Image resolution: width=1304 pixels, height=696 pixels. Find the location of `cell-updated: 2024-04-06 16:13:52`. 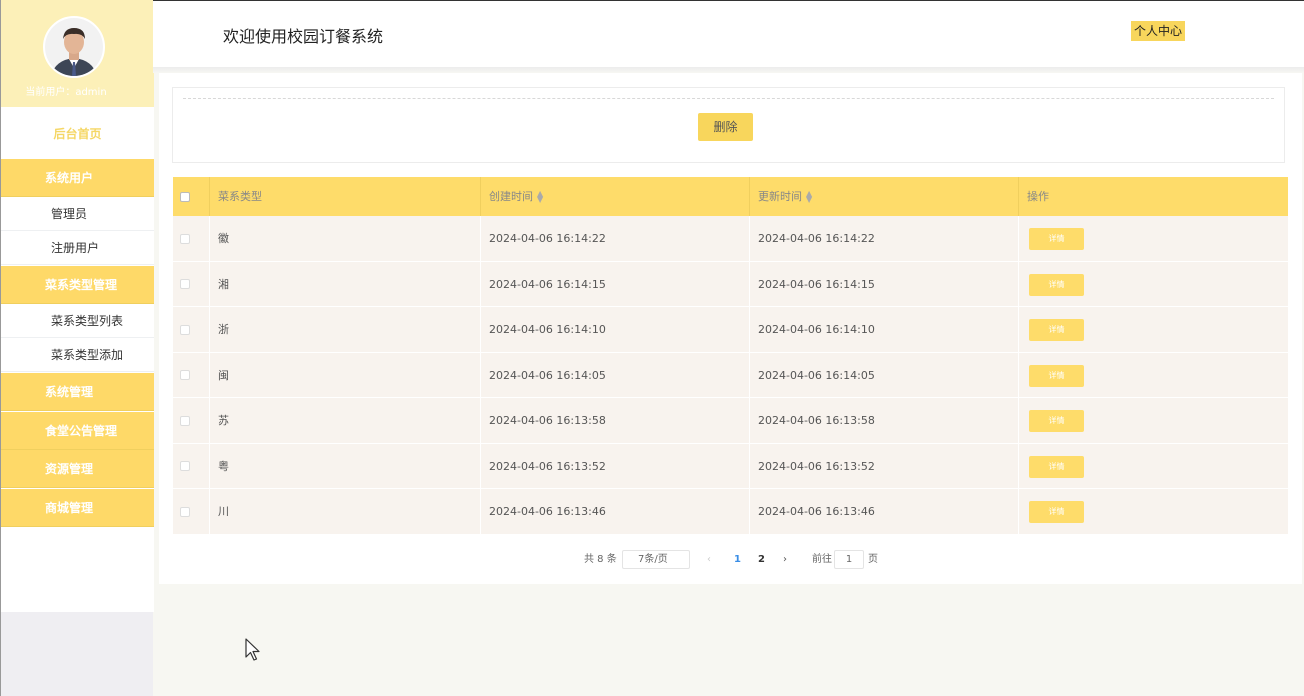

cell-updated: 2024-04-06 16:13:52 is located at coordinates (884, 466).